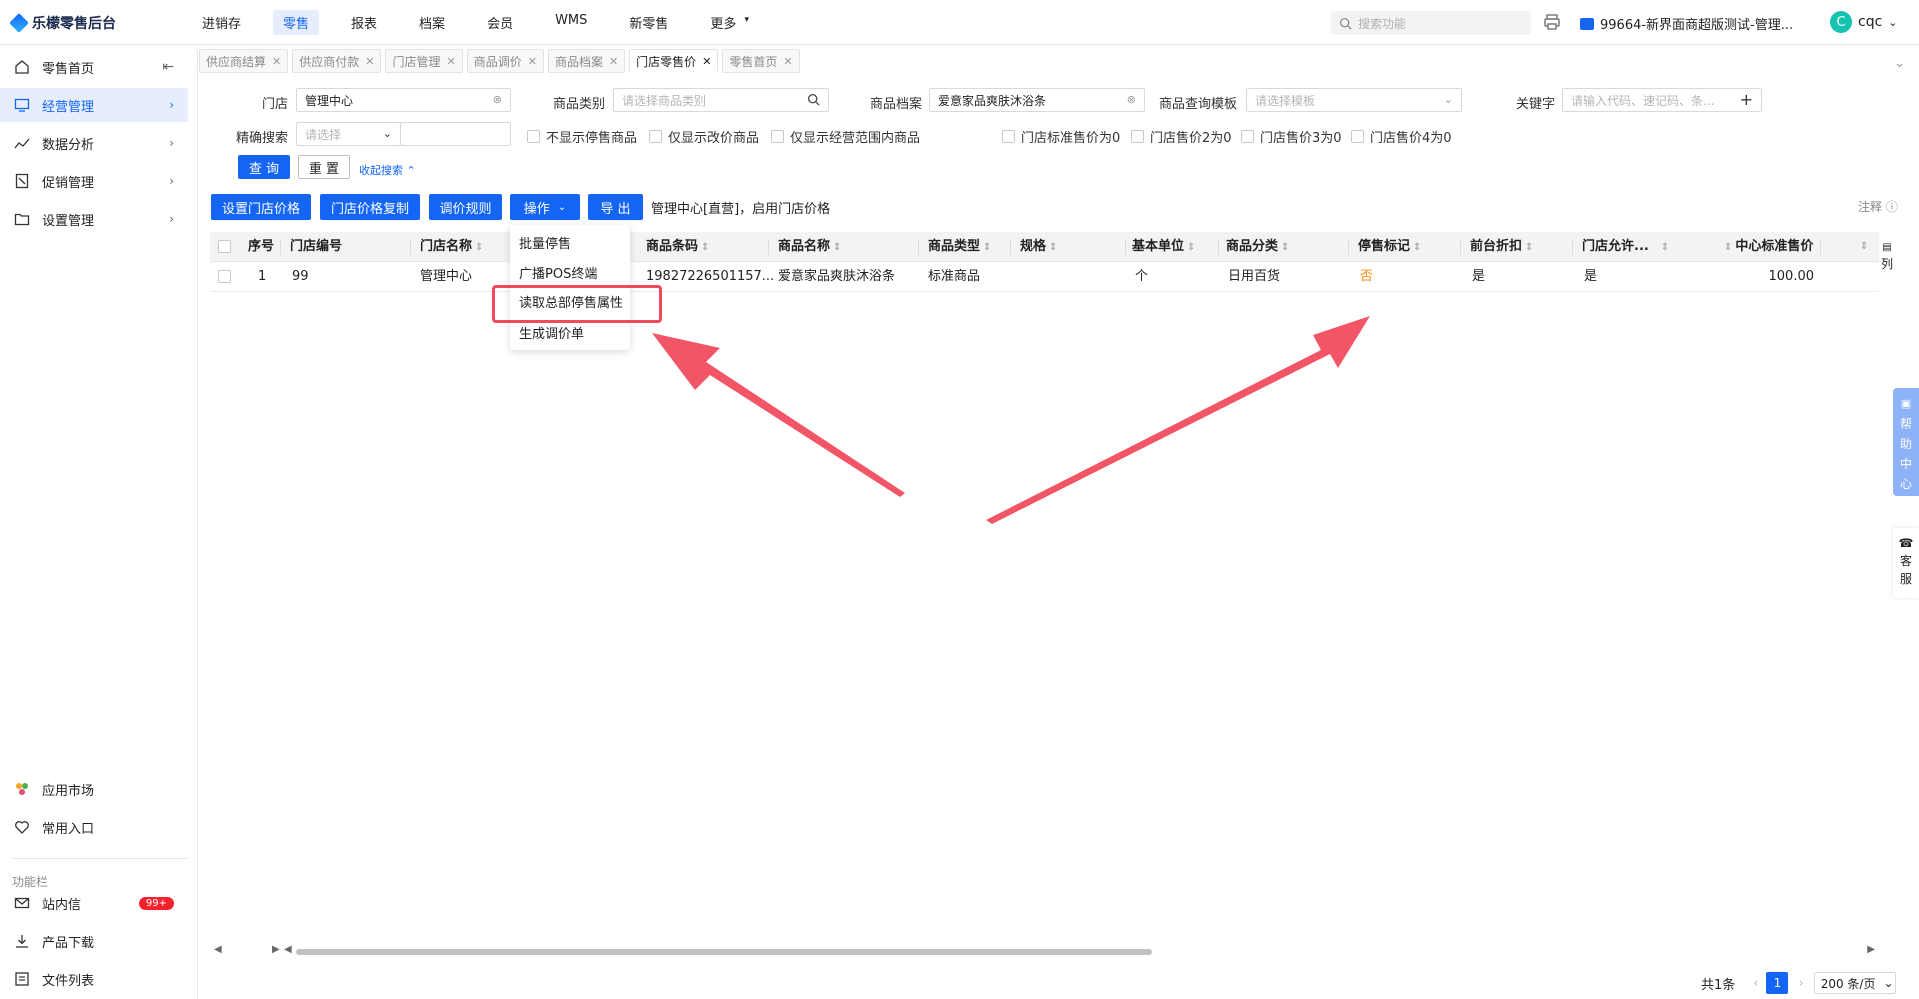 This screenshot has width=1919, height=999. I want to click on vertical-char: 中, so click(1905, 464).